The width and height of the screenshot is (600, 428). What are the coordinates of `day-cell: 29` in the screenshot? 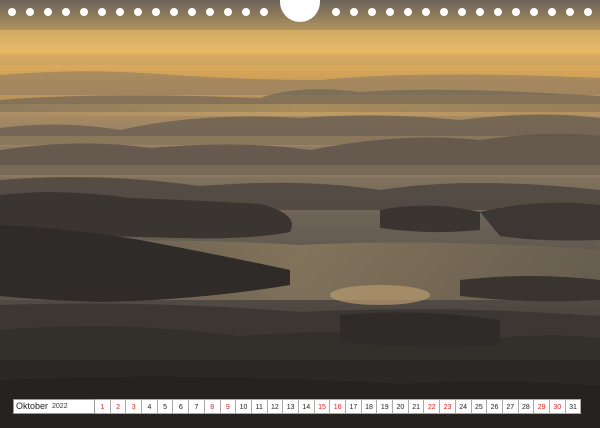 It's located at (542, 406).